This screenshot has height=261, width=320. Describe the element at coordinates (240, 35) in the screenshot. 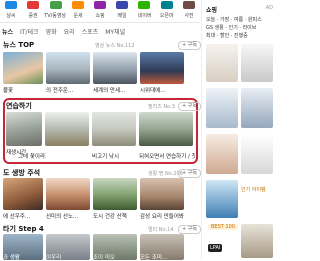

I see `shopping-line: 최대 · 할인 · 진행중` at that location.